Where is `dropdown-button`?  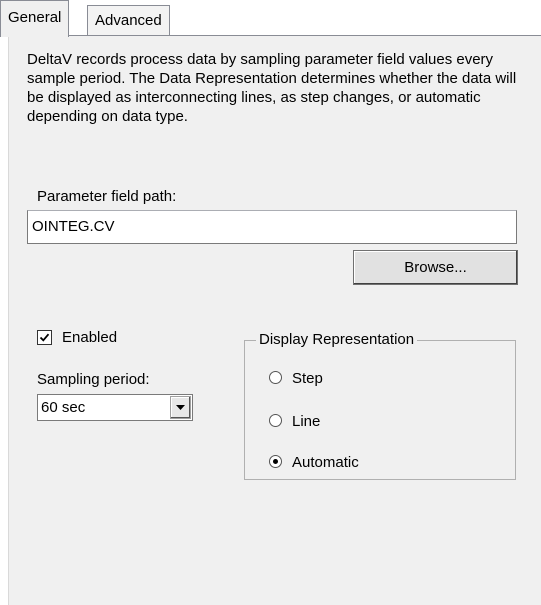 dropdown-button is located at coordinates (180, 407).